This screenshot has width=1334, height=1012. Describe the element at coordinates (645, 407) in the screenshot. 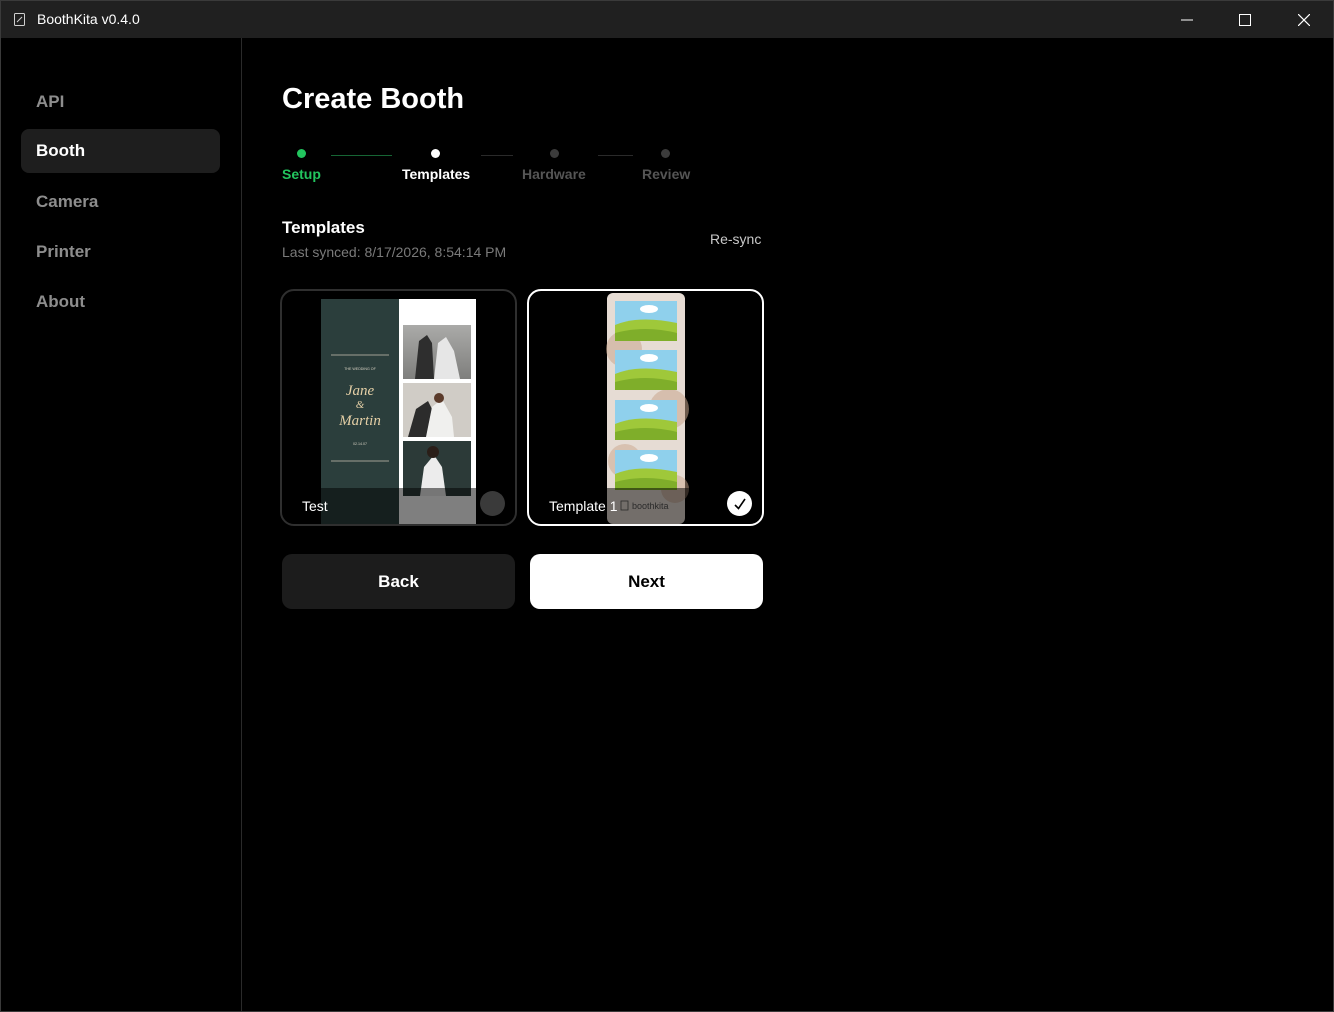

I see `template-card-template-1: boothkita Template 1` at that location.